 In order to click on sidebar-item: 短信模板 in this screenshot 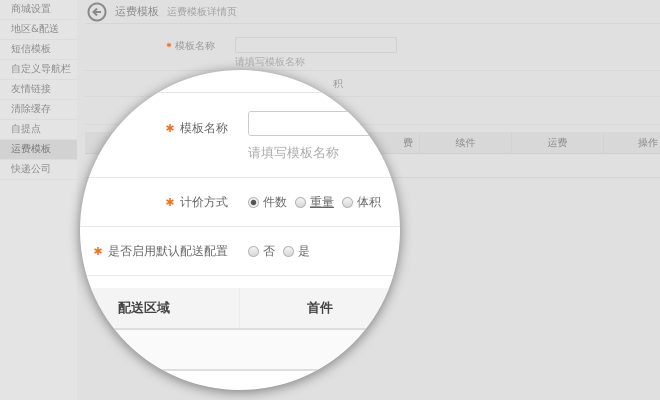, I will do `click(38, 50)`.